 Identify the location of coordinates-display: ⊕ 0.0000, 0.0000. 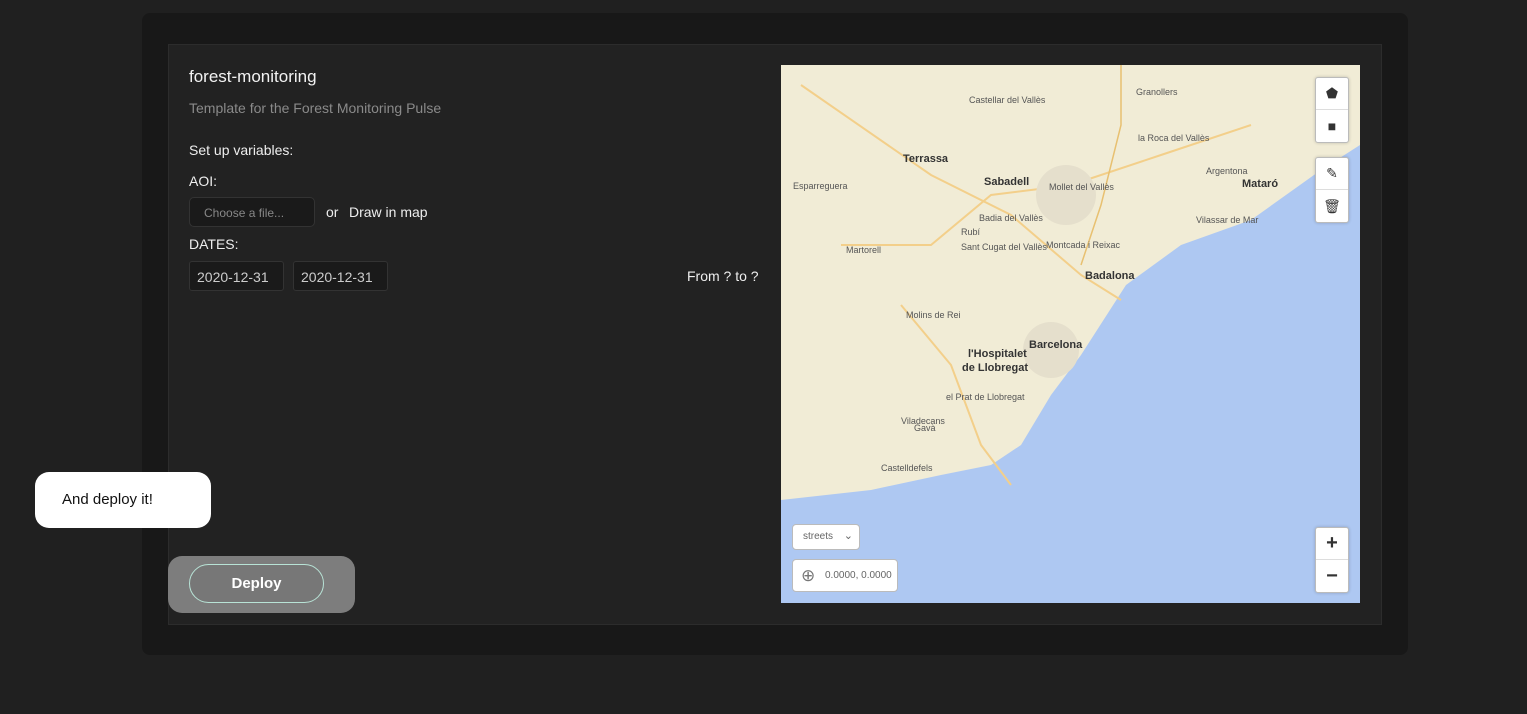
(845, 575).